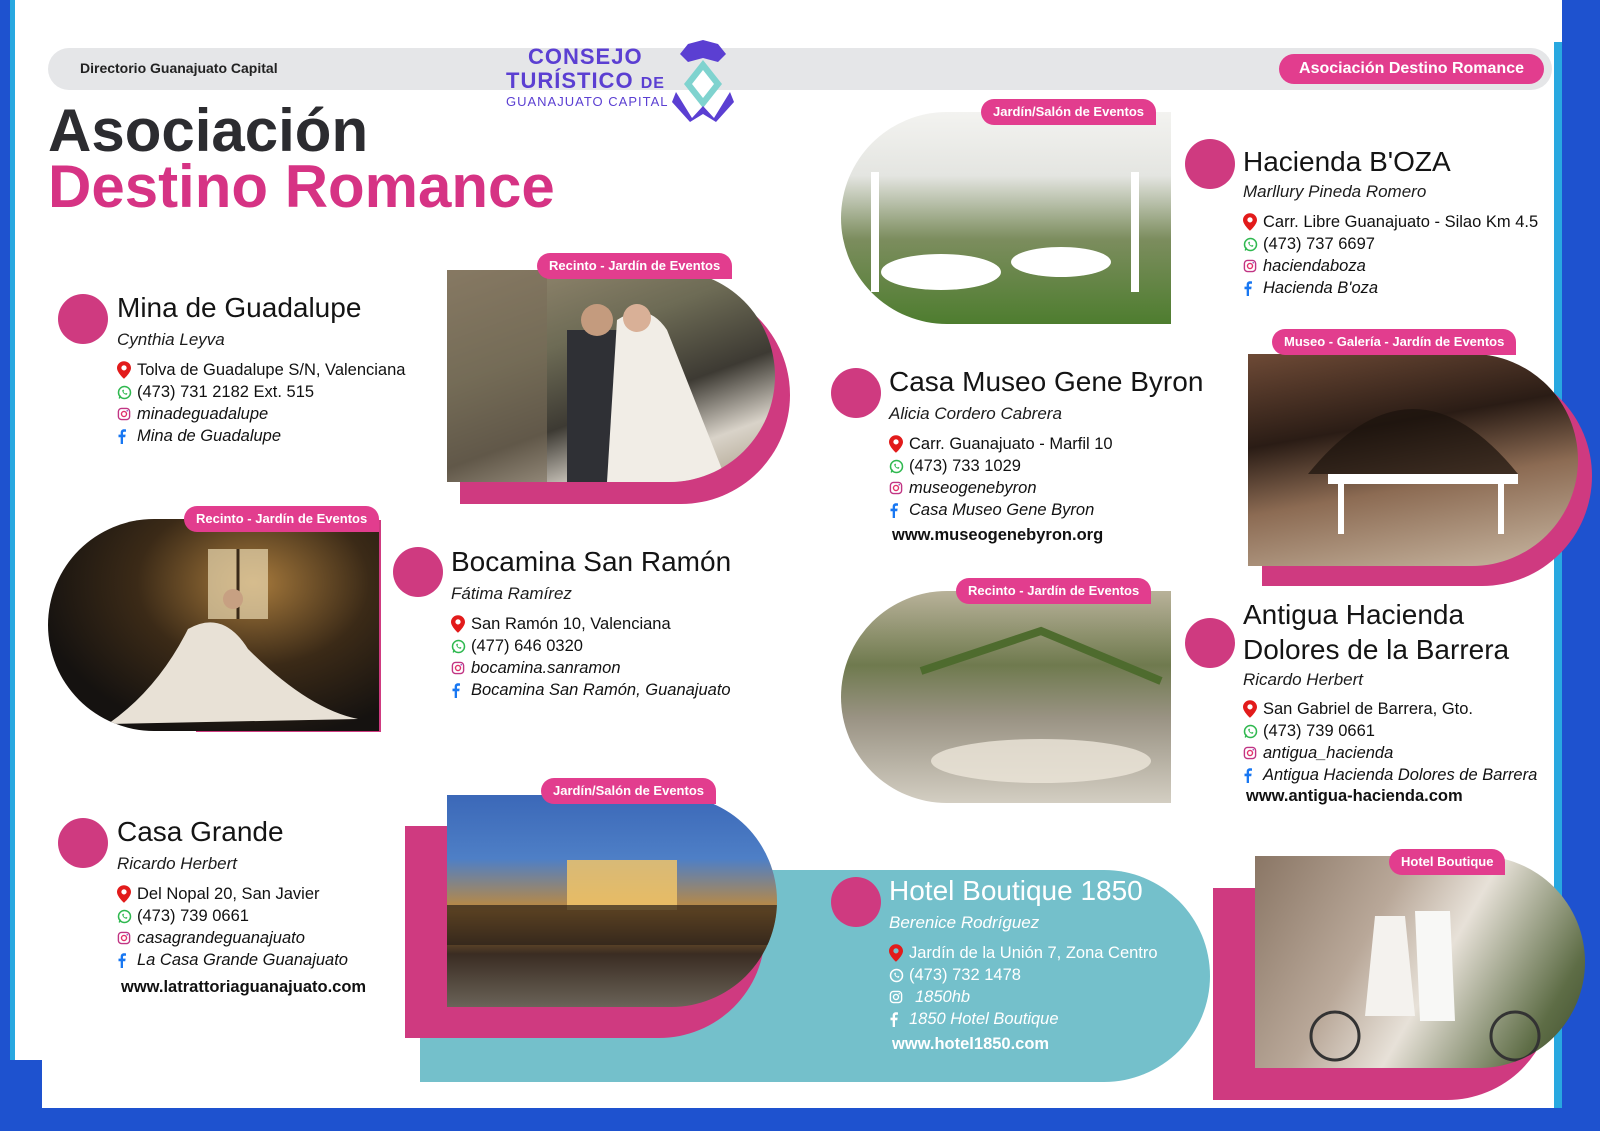  I want to click on garden-hall-photo-illustration, so click(1005, 232).